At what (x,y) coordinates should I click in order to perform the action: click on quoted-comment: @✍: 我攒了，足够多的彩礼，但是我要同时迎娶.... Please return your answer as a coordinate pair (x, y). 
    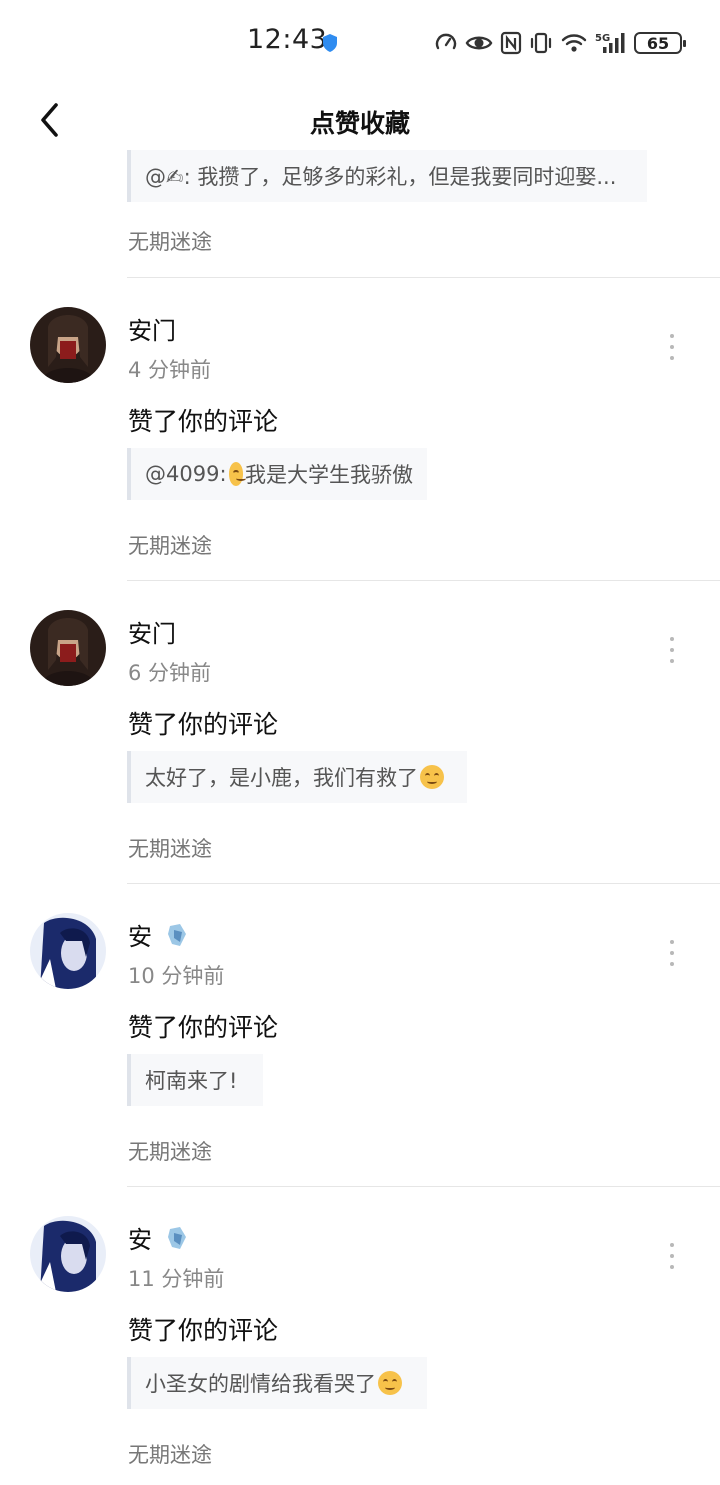
    Looking at the image, I should click on (387, 176).